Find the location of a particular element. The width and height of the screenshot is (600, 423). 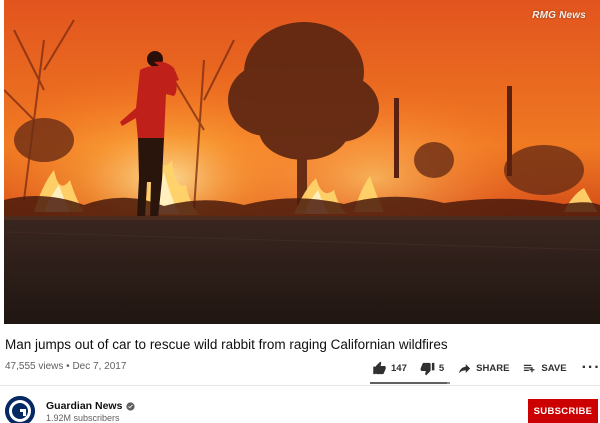

guardian-logo-icon is located at coordinates (20, 409).